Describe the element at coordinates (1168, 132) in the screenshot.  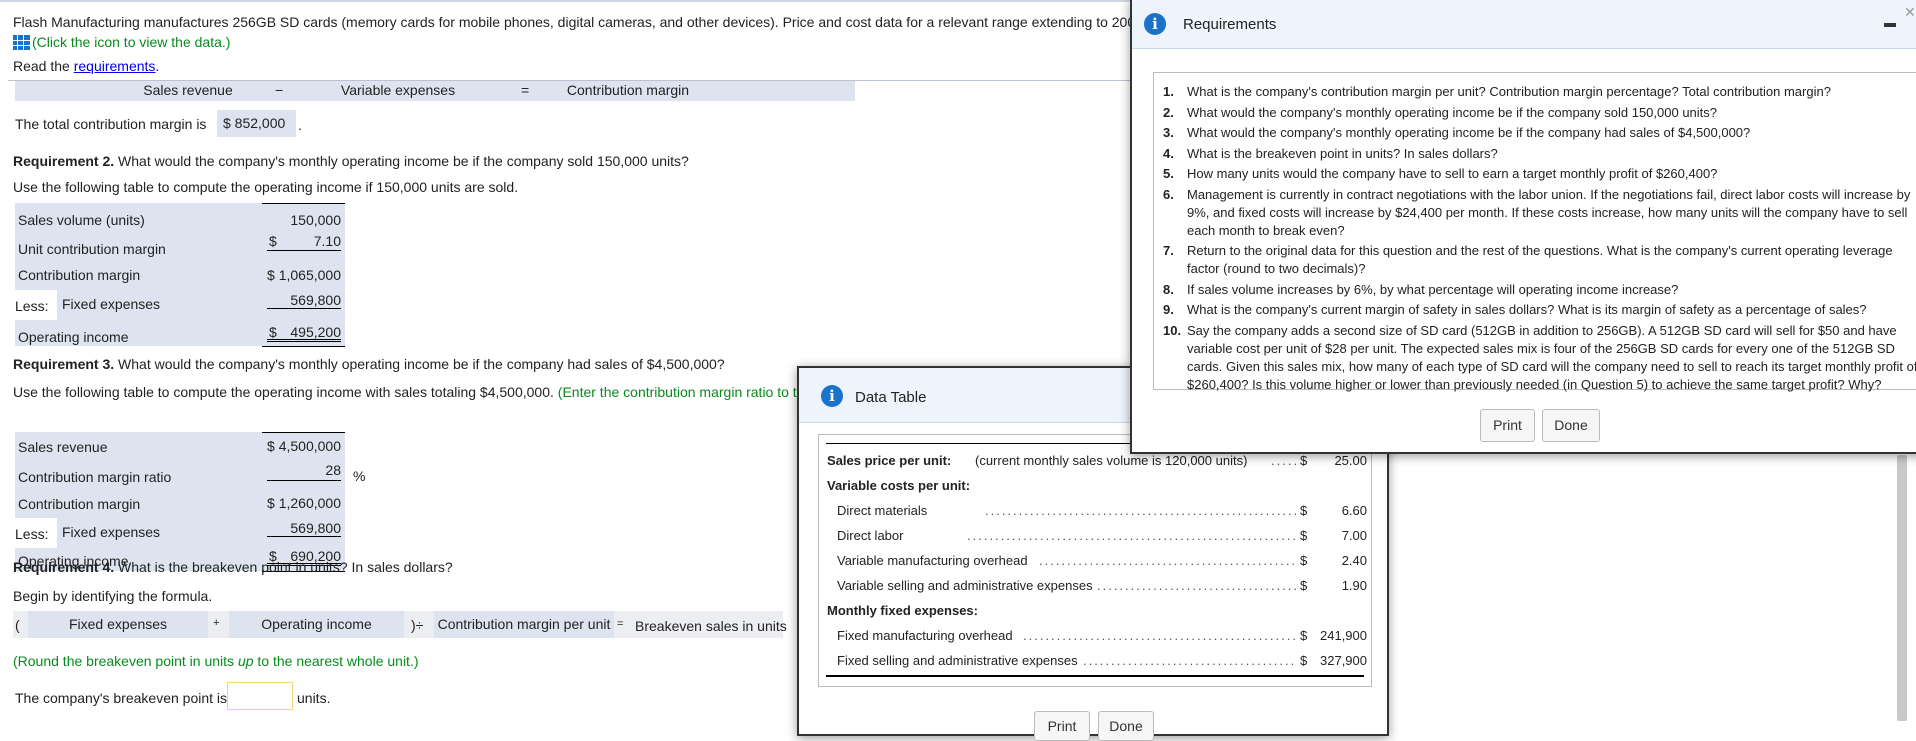
I see `requirement-number: 3.` at that location.